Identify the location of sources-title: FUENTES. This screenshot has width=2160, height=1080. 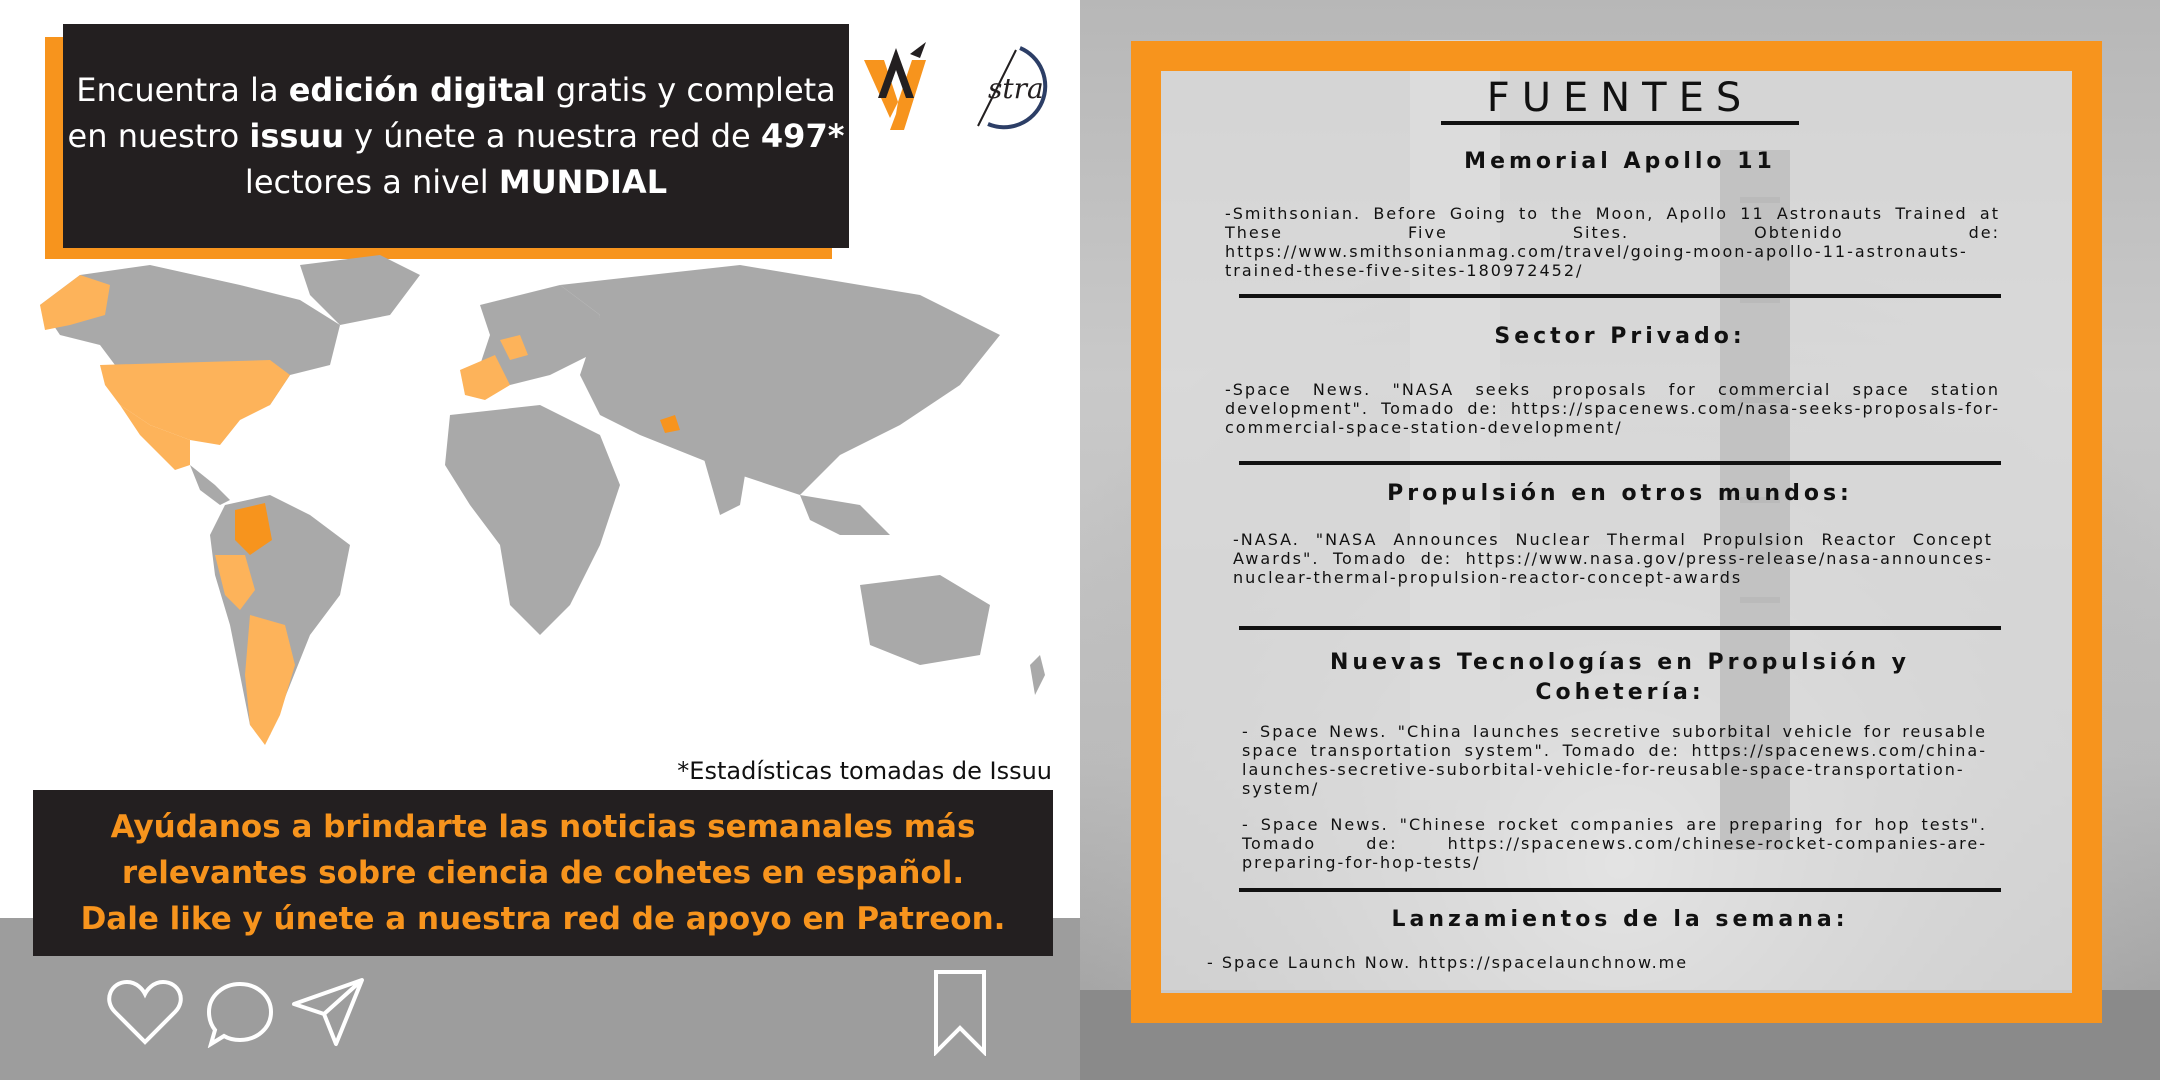
(1620, 98).